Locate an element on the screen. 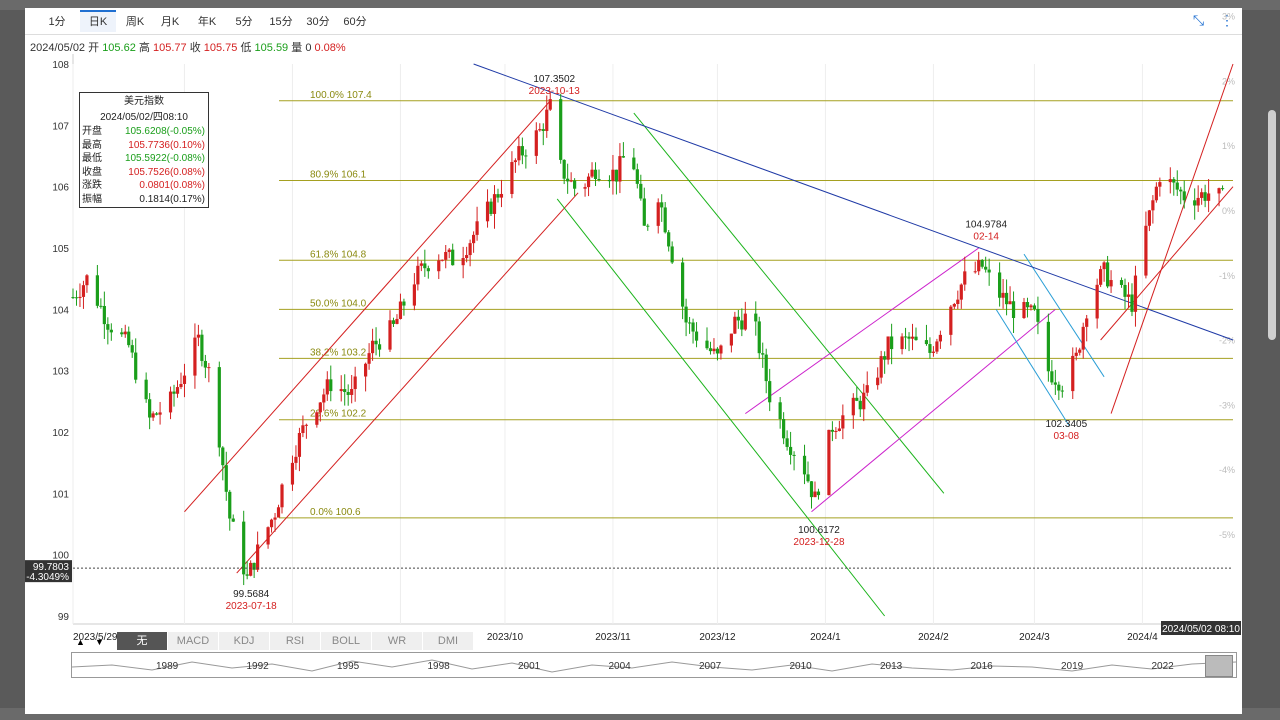 The height and width of the screenshot is (720, 1280). y-tick-label: 102 is located at coordinates (60, 433).